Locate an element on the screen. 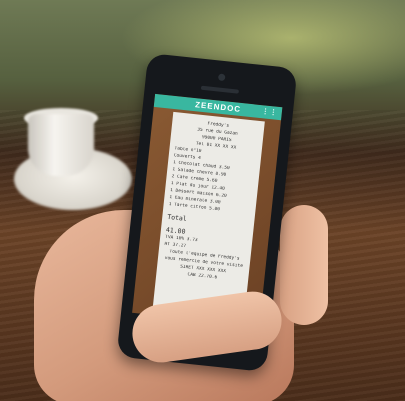  phone-speaker is located at coordinates (220, 89).